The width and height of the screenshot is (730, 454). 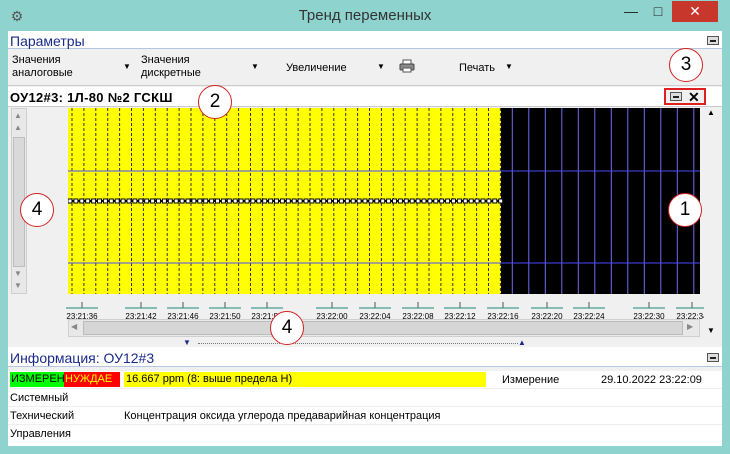 What do you see at coordinates (509, 66) in the screenshot?
I see `print-dropdown-arrow-icon: ▼` at bounding box center [509, 66].